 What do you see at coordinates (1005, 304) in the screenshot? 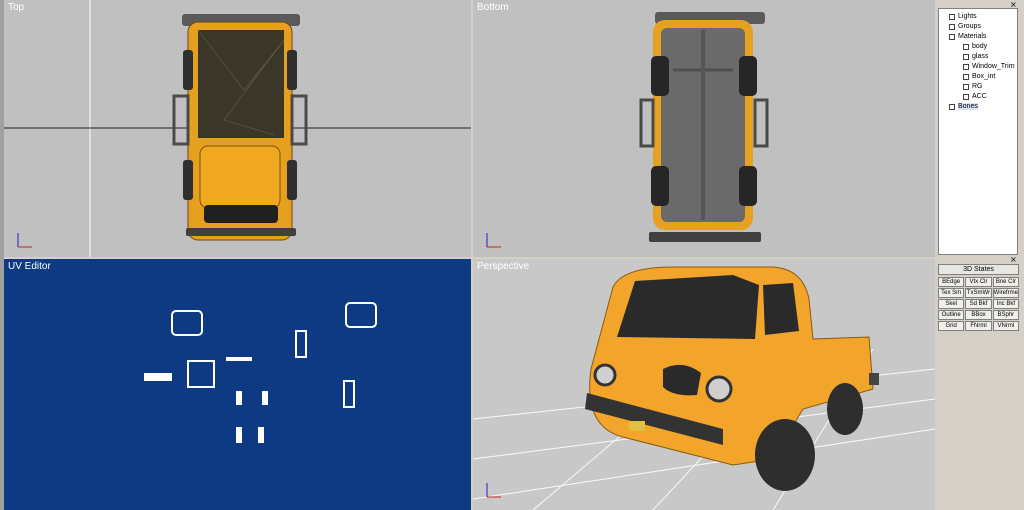
I see `state-button-inc-bkf: Inc Bkf` at bounding box center [1005, 304].